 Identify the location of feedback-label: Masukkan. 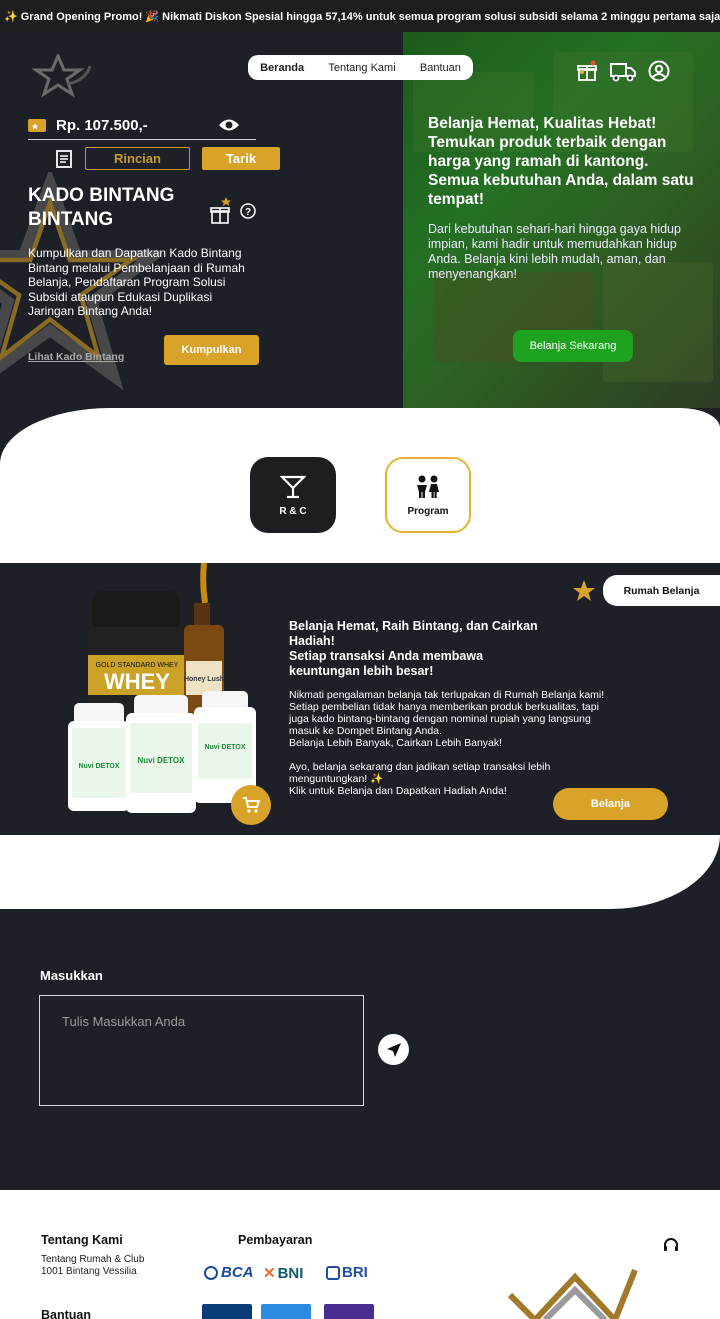
(71, 975).